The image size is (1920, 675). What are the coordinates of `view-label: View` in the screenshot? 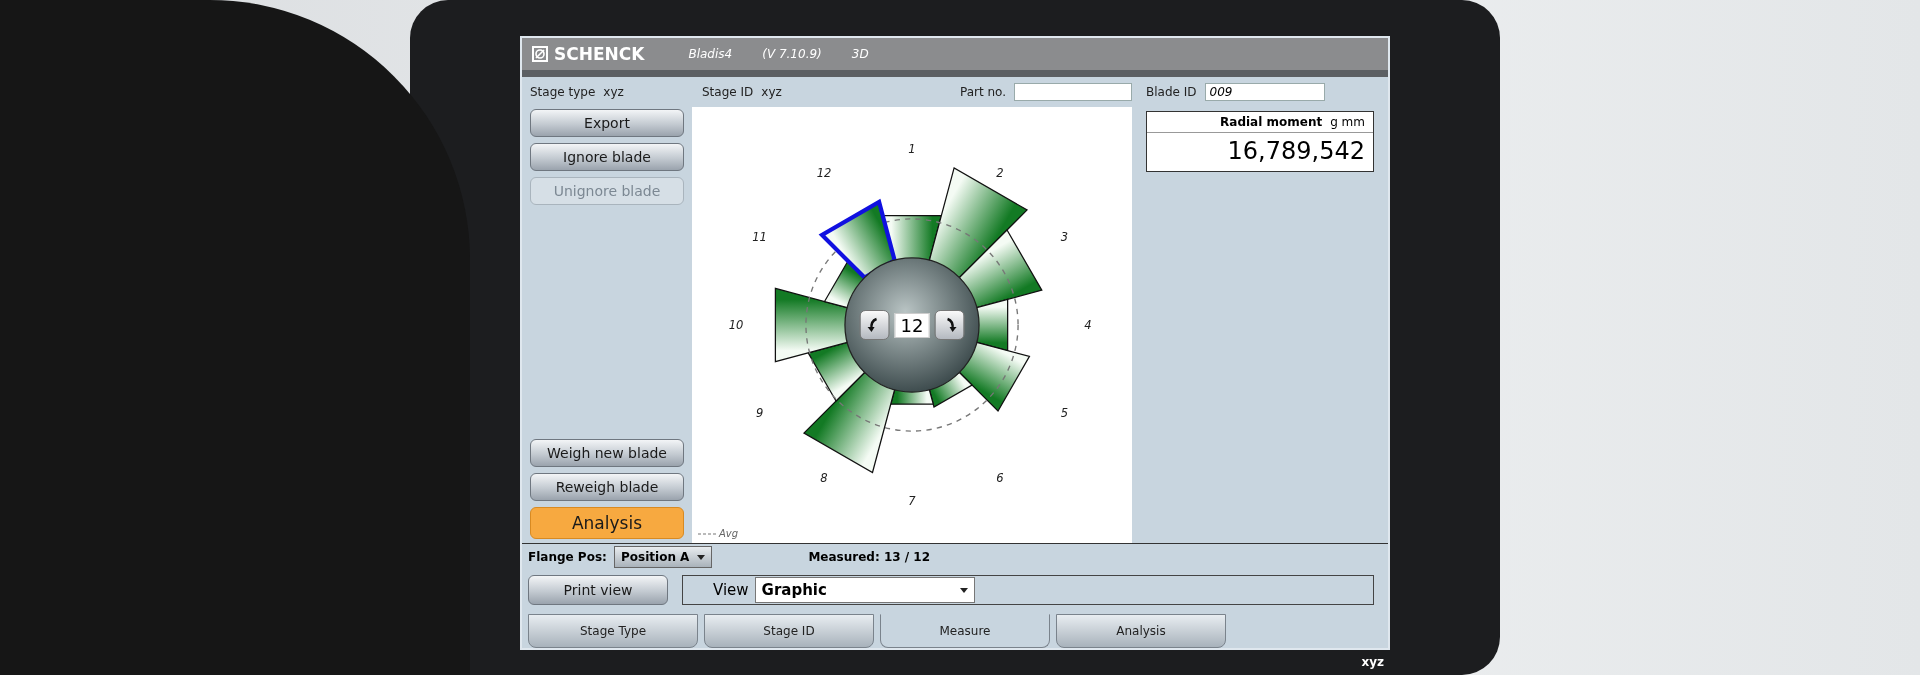 It's located at (731, 590).